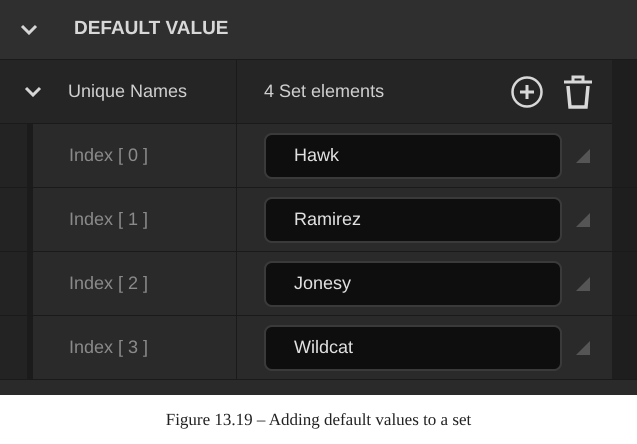 The image size is (637, 444). What do you see at coordinates (413, 347) in the screenshot?
I see `value-field: Wildcat` at bounding box center [413, 347].